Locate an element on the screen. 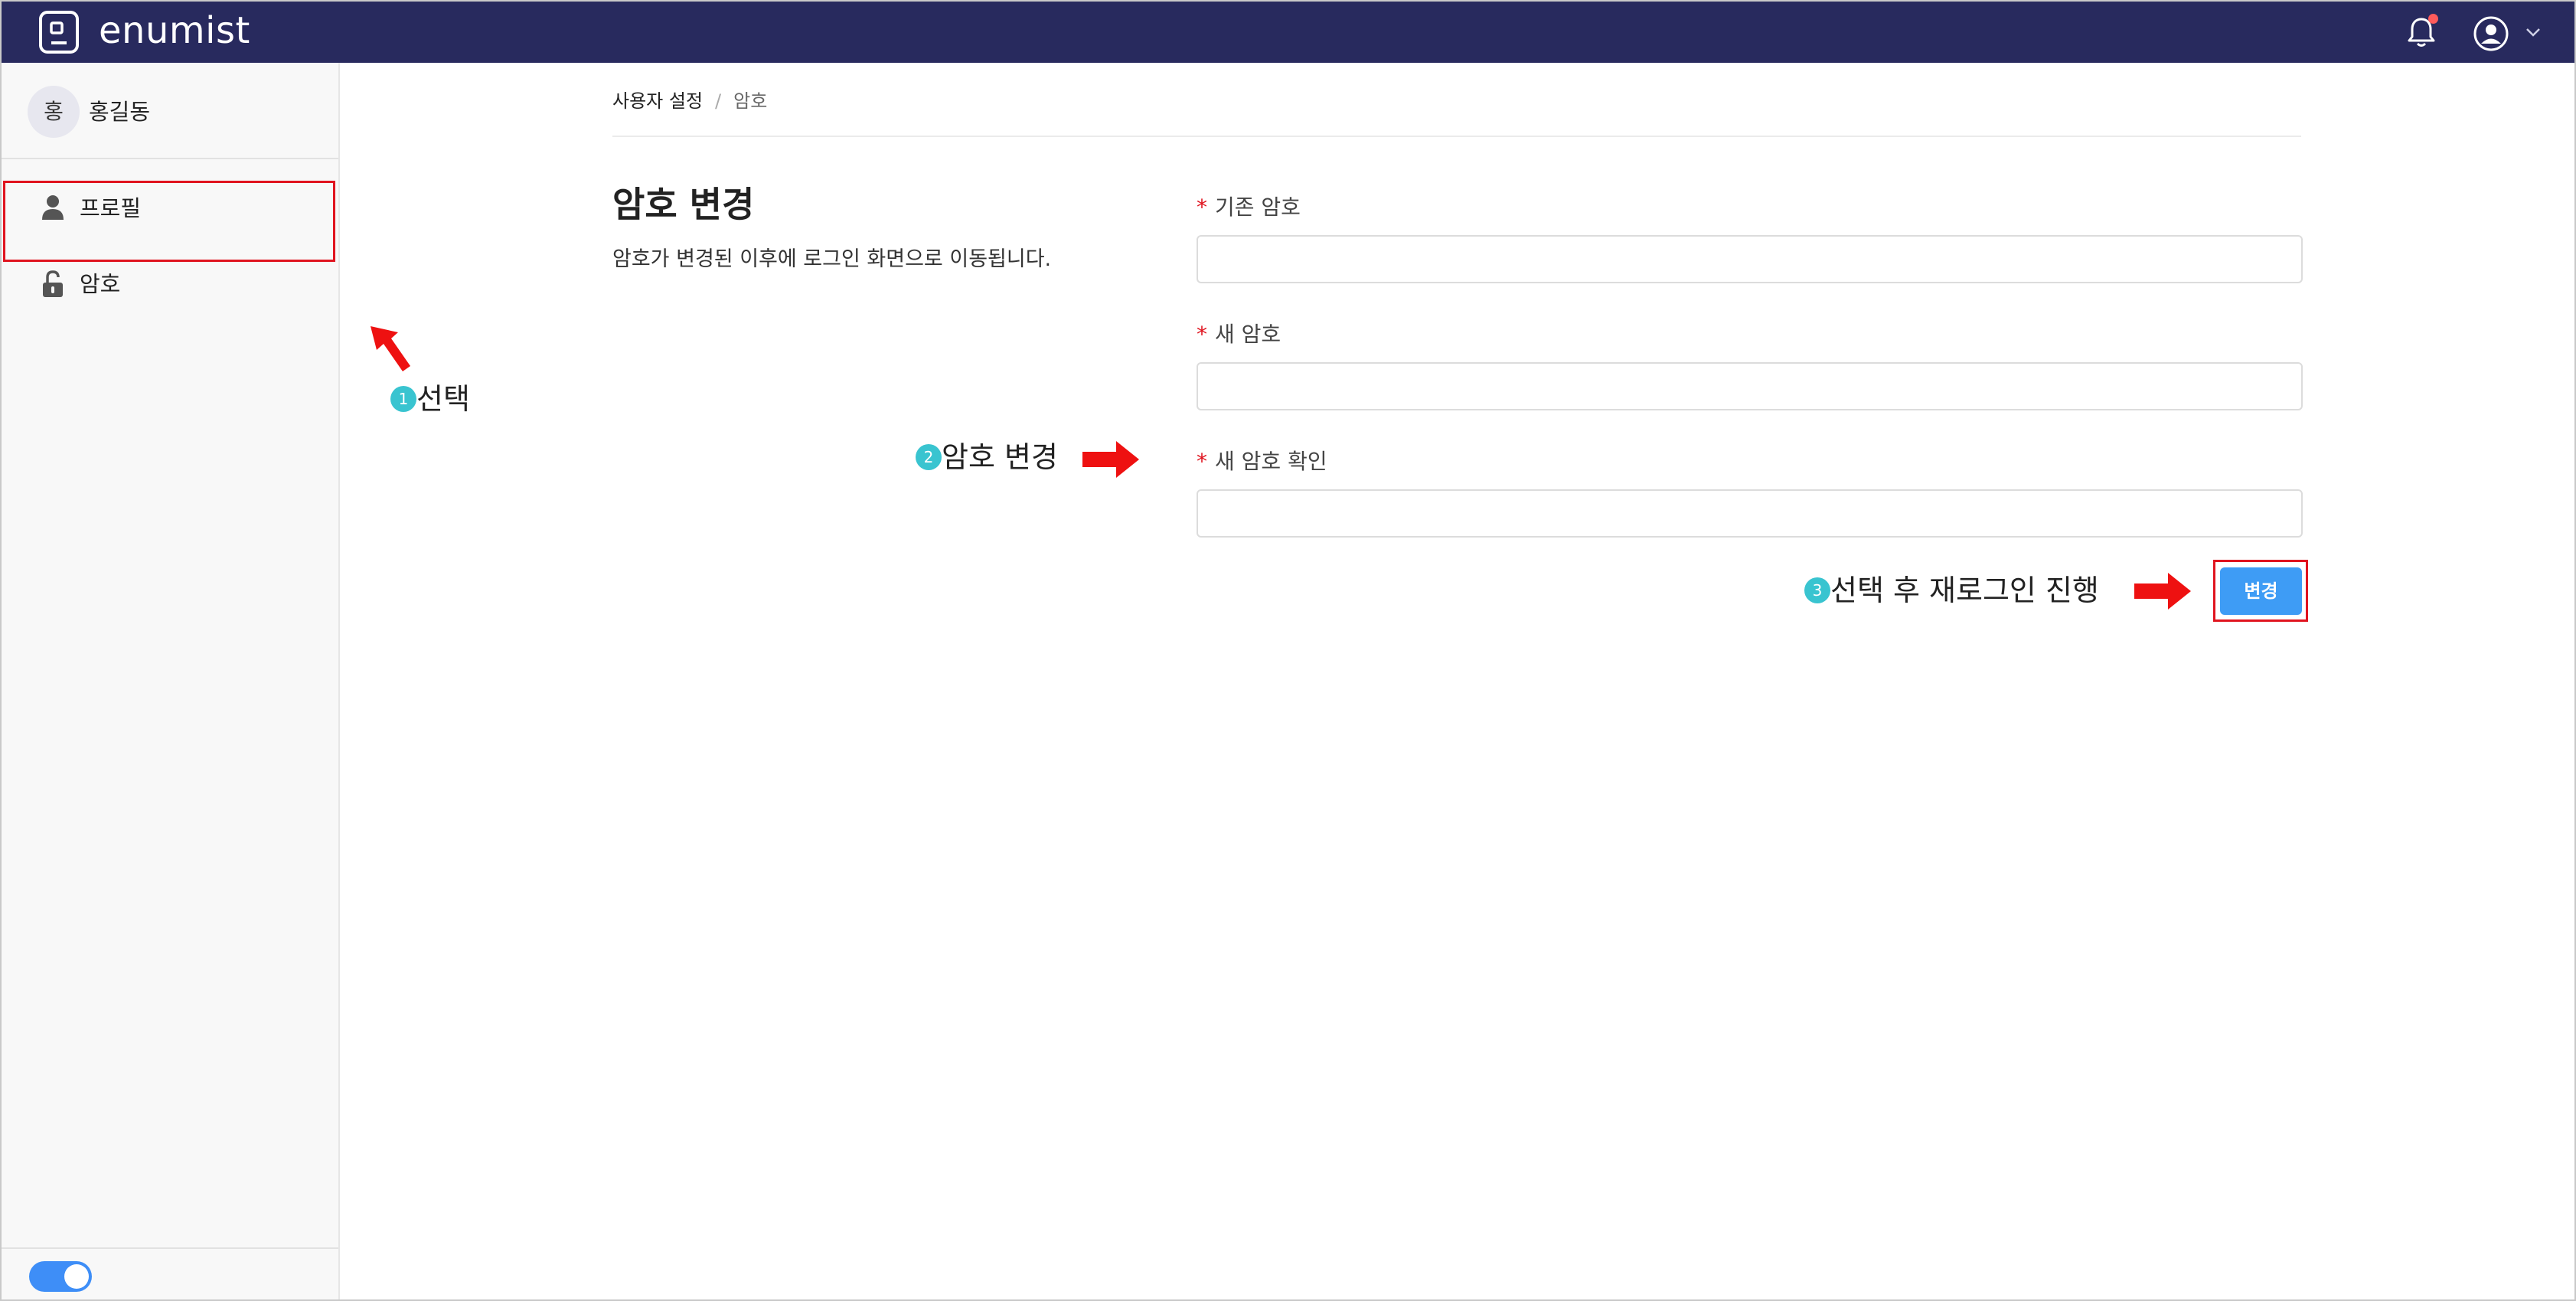 Image resolution: width=2576 pixels, height=1301 pixels. breadcrumb: 사용자 설정 / 암호 is located at coordinates (689, 101).